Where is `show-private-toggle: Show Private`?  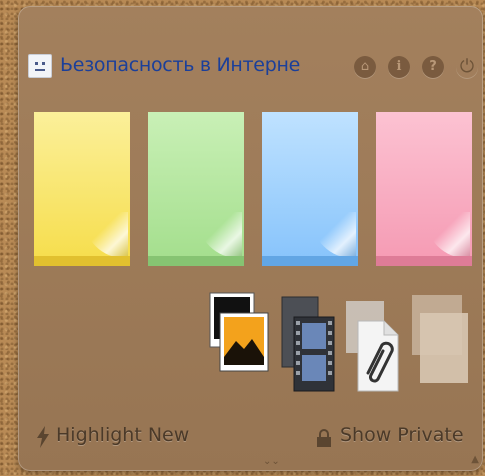
show-private-toggle: Show Private is located at coordinates (402, 435).